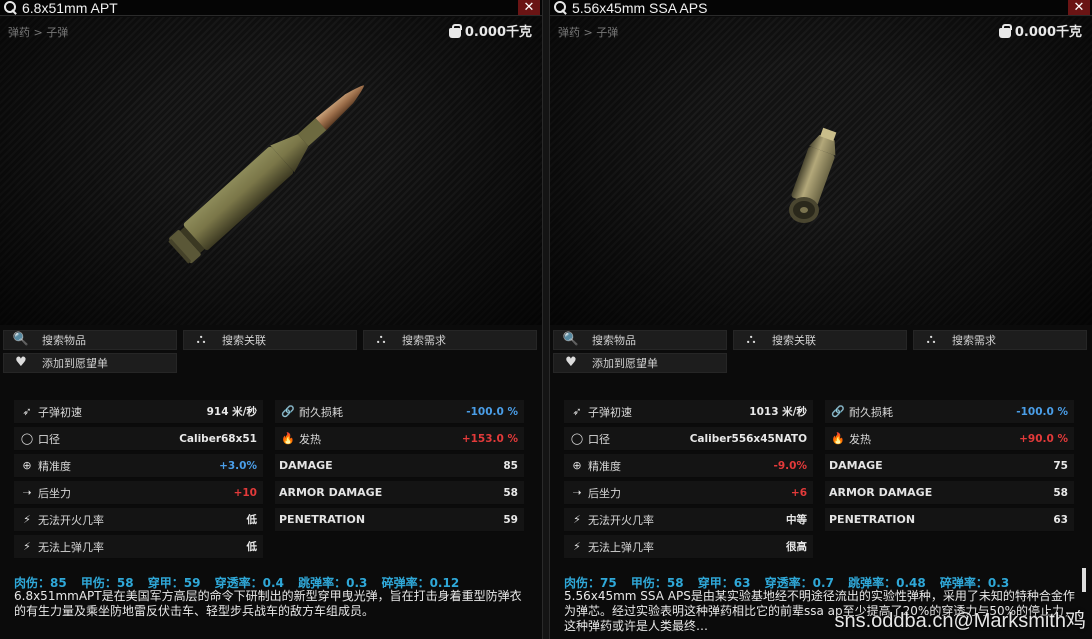  I want to click on description-scrollbar, so click(1084, 580).